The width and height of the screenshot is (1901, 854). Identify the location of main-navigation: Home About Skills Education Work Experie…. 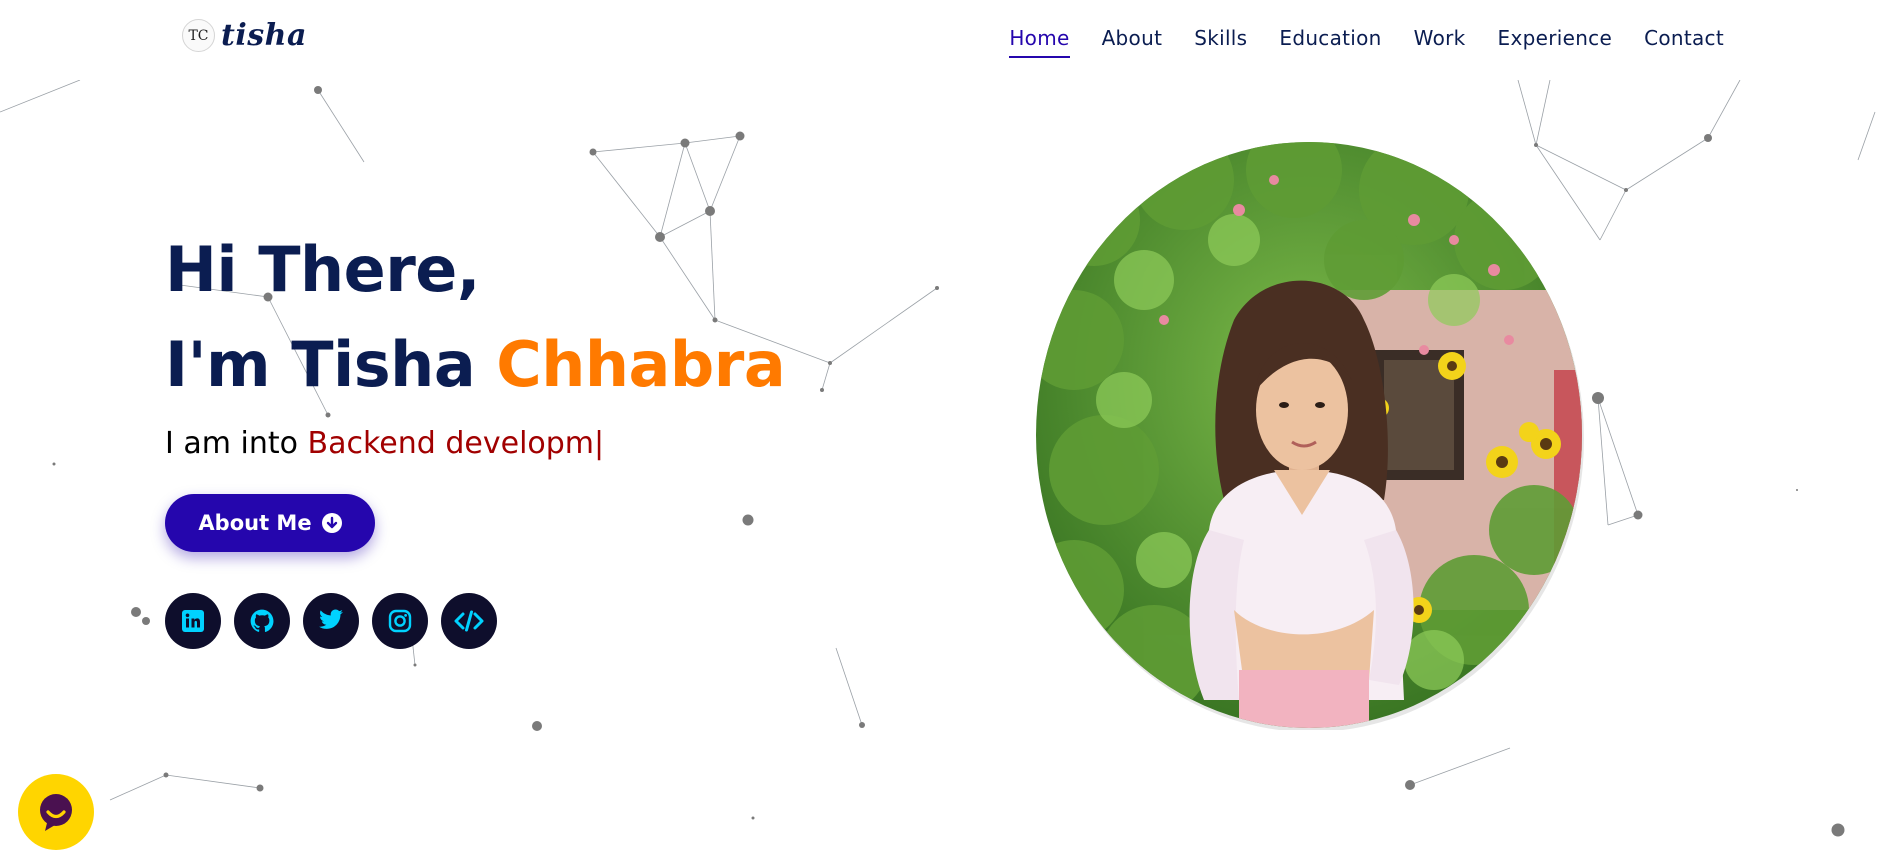
(1366, 42).